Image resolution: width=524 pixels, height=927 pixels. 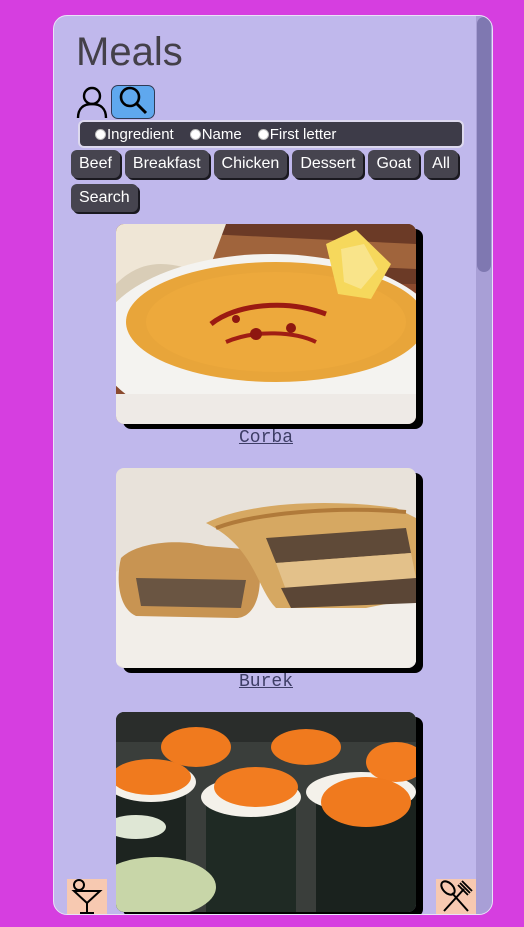 I want to click on radio-label: First letter, so click(x=303, y=134).